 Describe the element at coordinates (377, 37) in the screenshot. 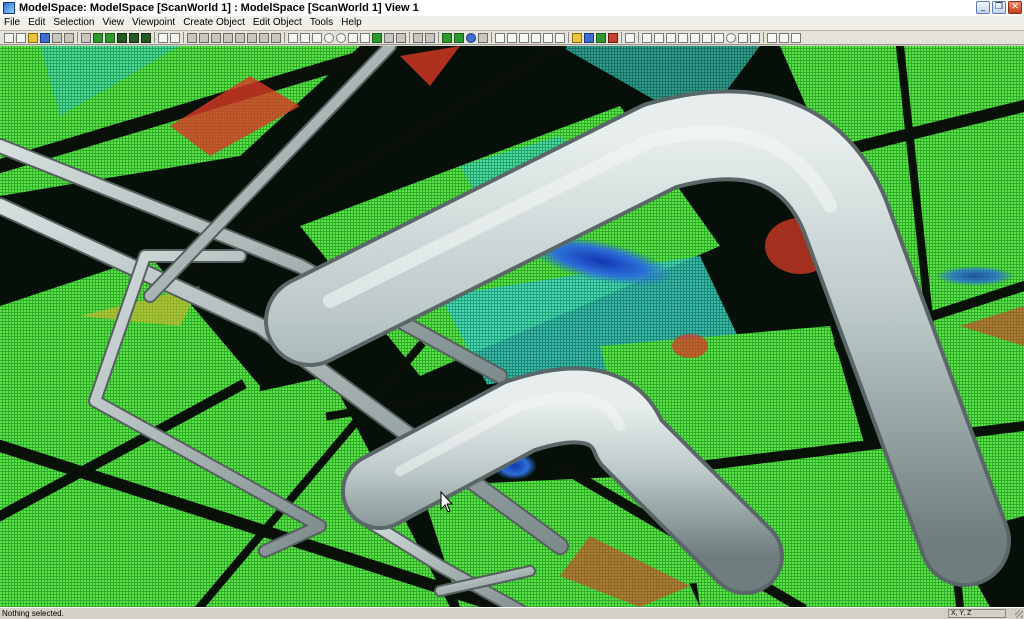

I see `clip-icon` at that location.